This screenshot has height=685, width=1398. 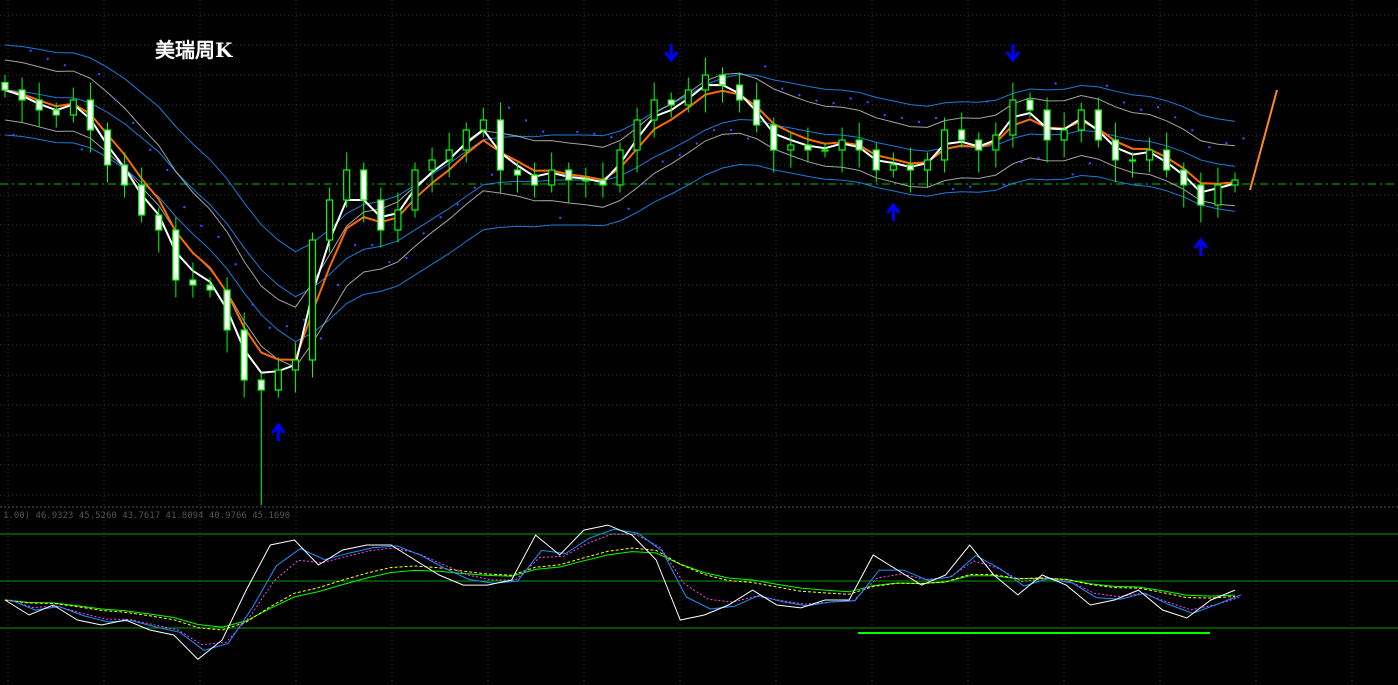 I want to click on chart-title: 美瑞周K, so click(x=194, y=50).